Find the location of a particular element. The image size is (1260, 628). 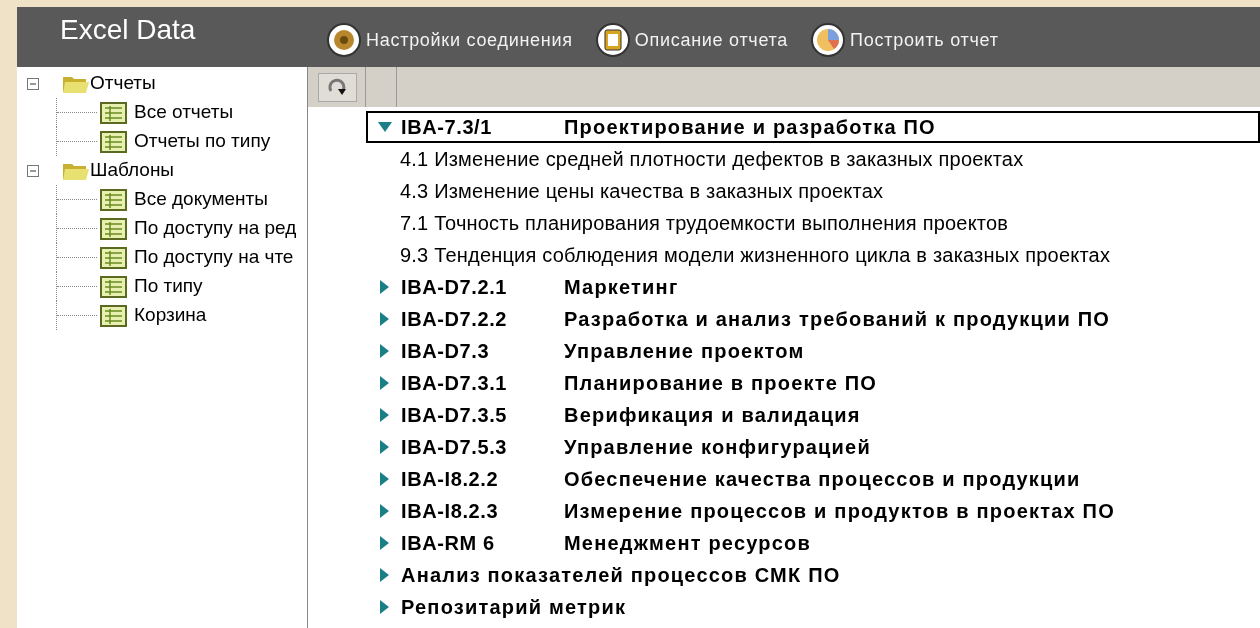

group-title: Проектирование и разработка ПО is located at coordinates (750, 127).